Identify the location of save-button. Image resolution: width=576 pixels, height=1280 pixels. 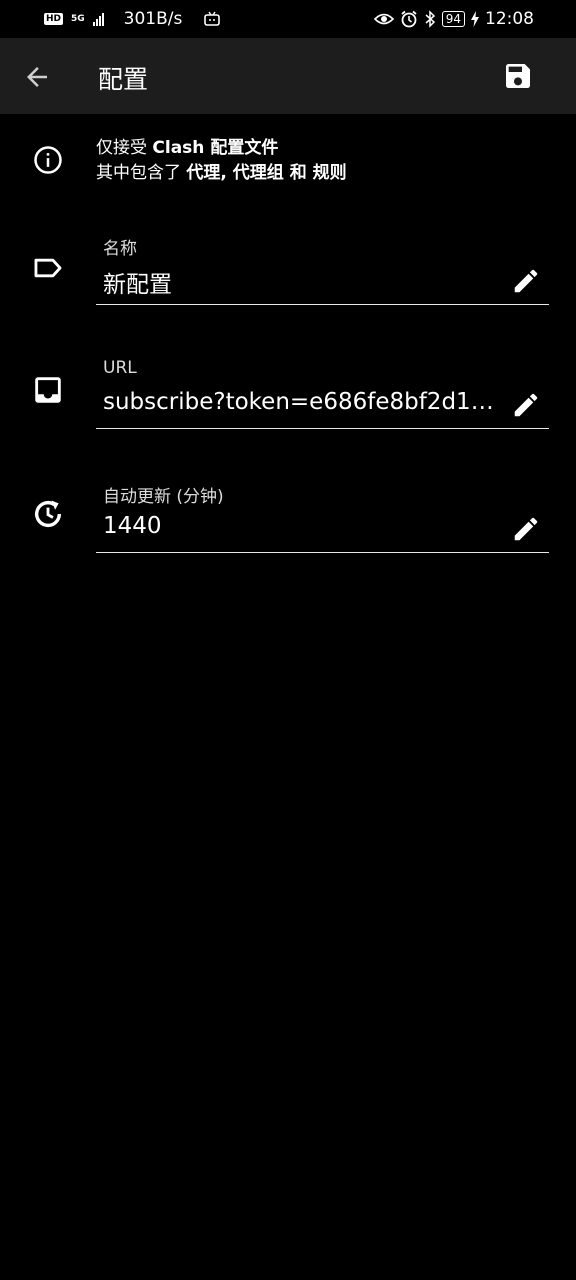
(518, 76).